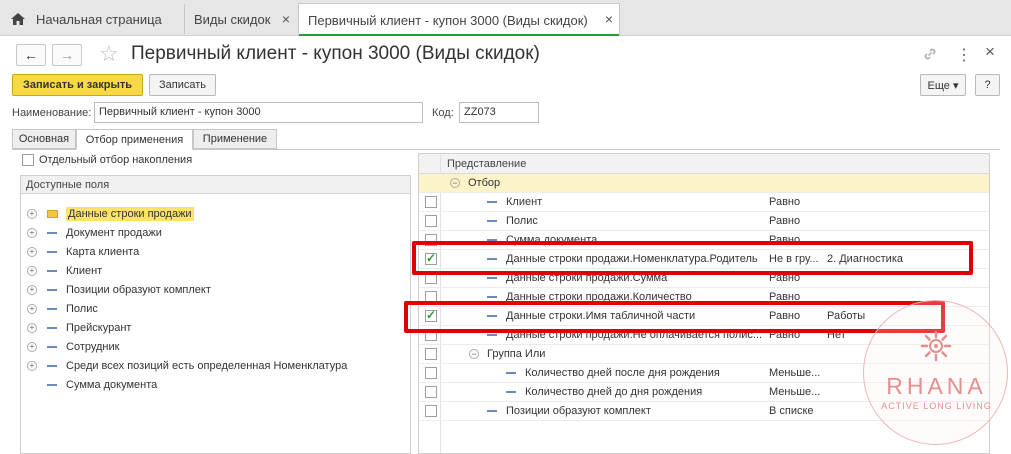 The height and width of the screenshot is (454, 1011). What do you see at coordinates (987, 85) in the screenshot?
I see `help-button: ?` at bounding box center [987, 85].